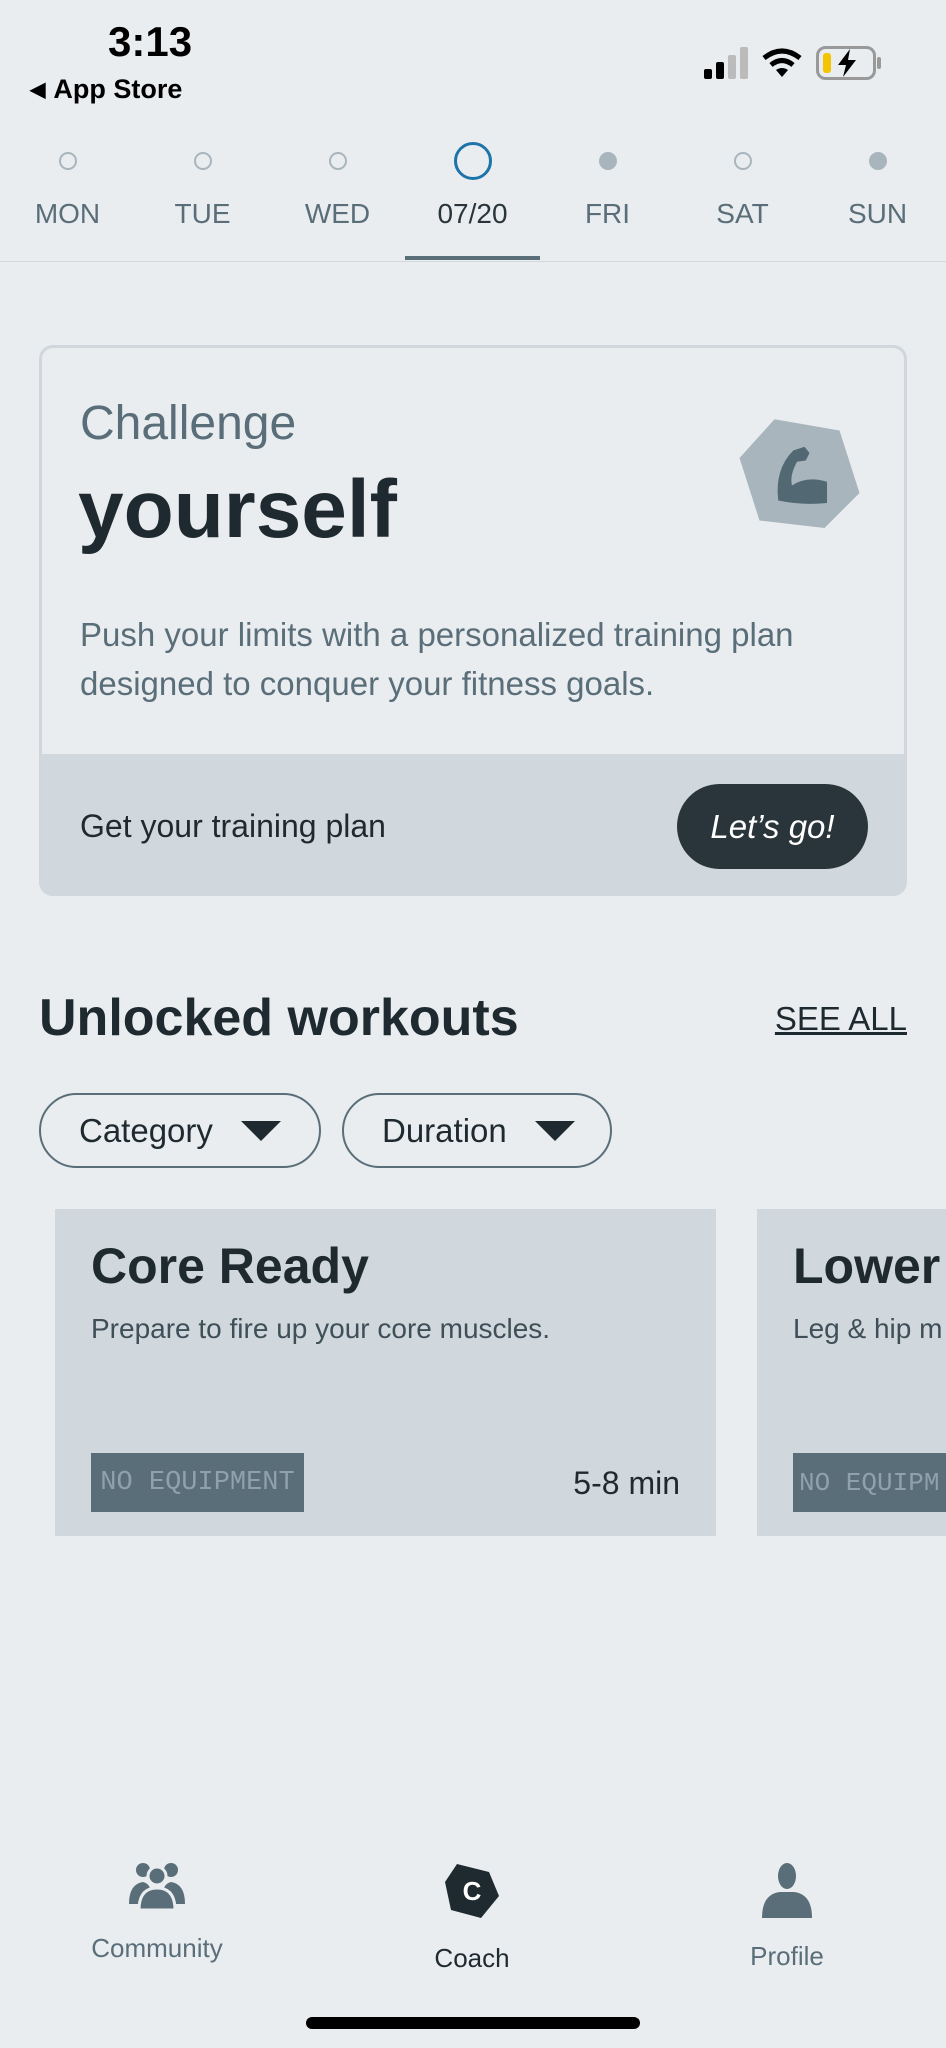 The image size is (946, 2048). Describe the element at coordinates (146, 1130) in the screenshot. I see `filter-label: Category` at that location.